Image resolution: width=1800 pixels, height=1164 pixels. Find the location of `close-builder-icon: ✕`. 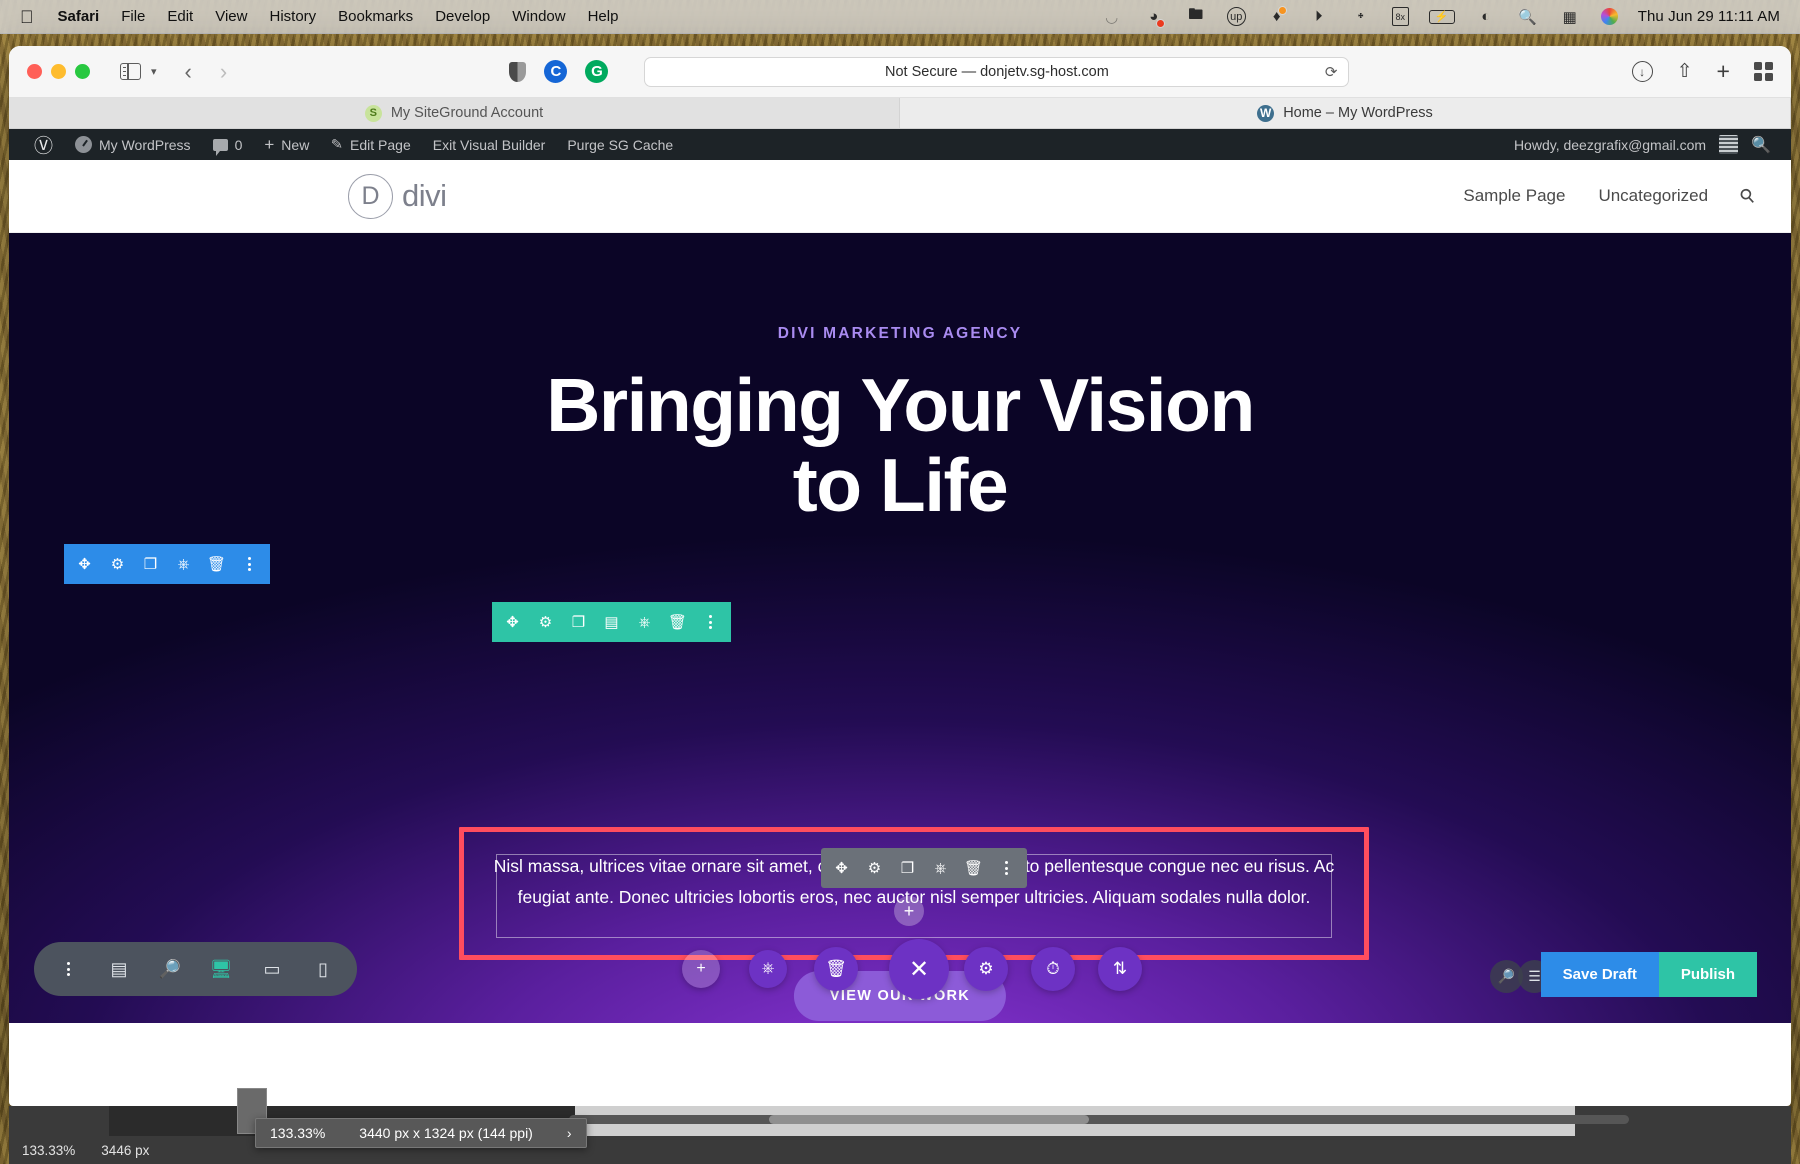

close-builder-icon: ✕ is located at coordinates (919, 969).